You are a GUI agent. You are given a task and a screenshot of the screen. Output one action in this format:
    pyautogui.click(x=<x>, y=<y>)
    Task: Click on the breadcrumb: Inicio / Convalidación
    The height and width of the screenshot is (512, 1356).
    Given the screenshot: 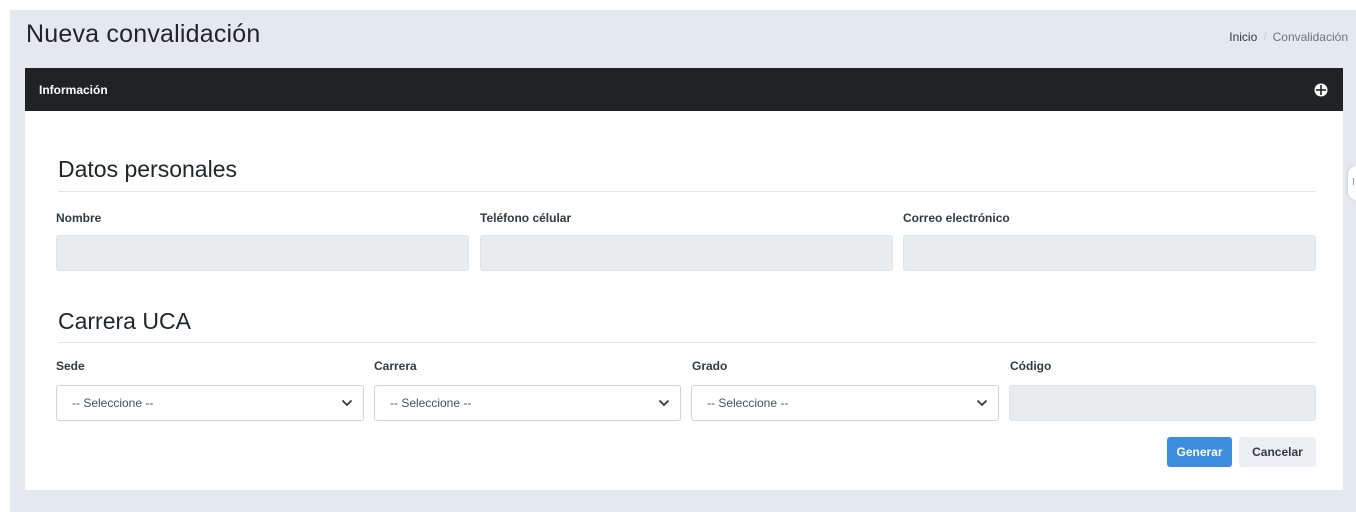 What is the action you would take?
    pyautogui.click(x=1288, y=37)
    